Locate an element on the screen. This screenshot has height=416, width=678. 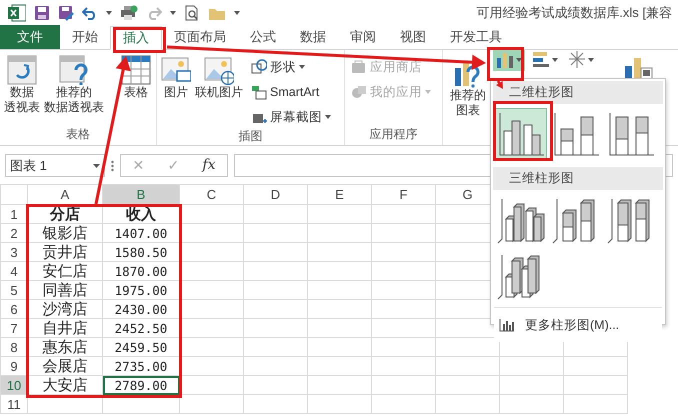
group-label: 表格 is located at coordinates (78, 134).